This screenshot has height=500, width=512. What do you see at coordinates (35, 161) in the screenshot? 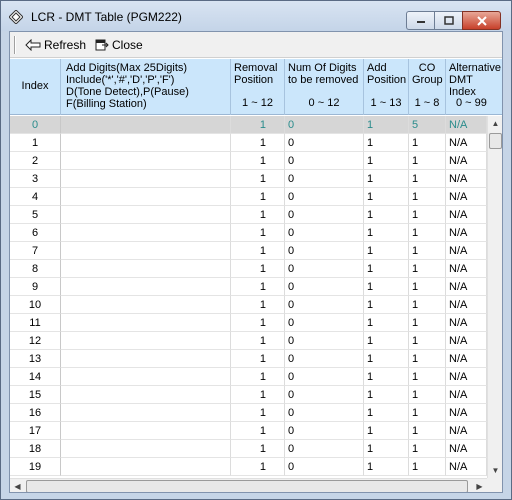
I see `row-index-cell: 2` at bounding box center [35, 161].